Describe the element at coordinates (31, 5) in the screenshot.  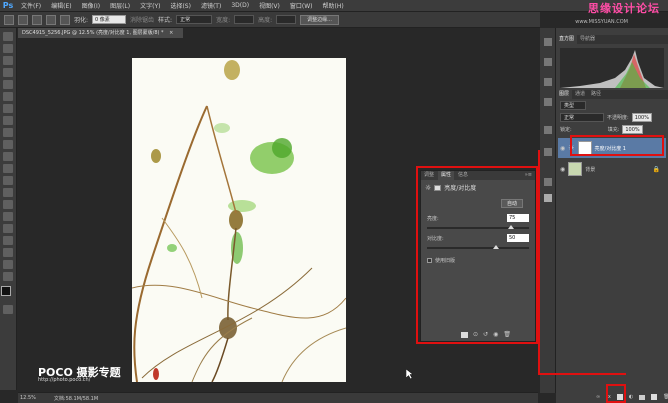
I see `menu-file: 文件(F)` at that location.